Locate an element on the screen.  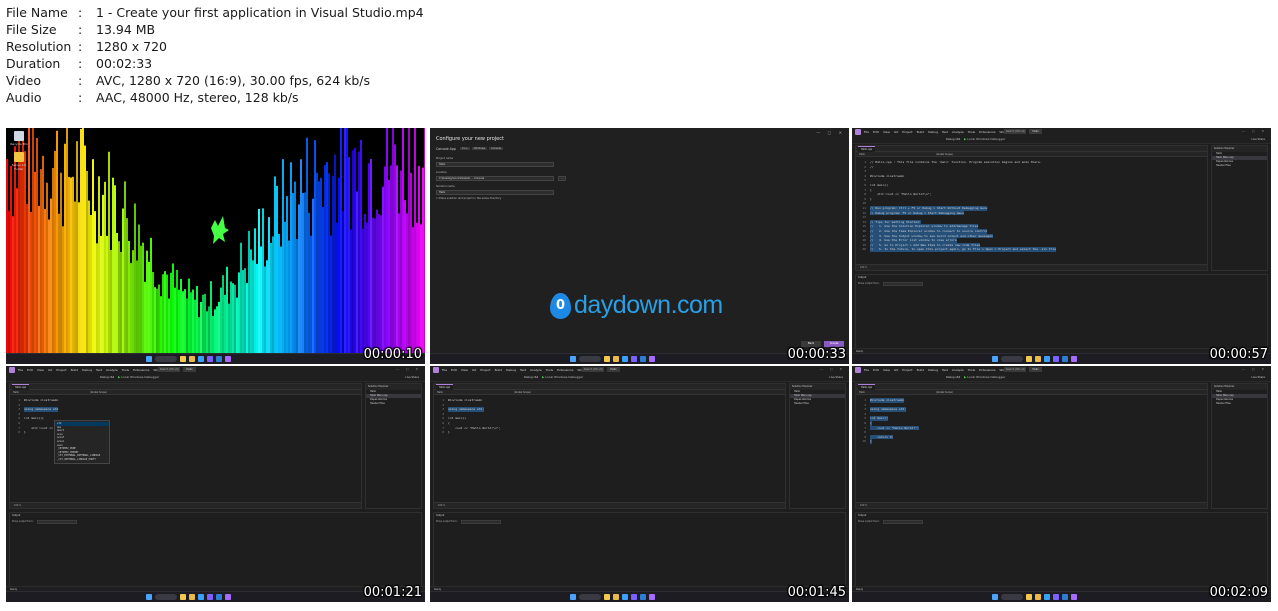
project-name-input: Hello is located at coordinates (495, 164).